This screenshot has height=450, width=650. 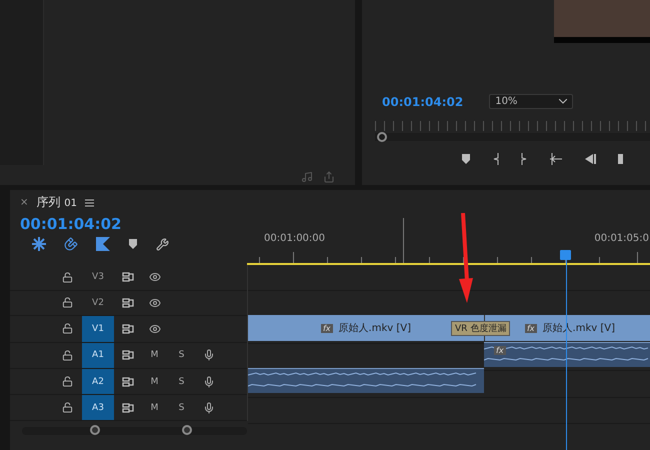 What do you see at coordinates (382, 137) in the screenshot?
I see `scrub-handle` at bounding box center [382, 137].